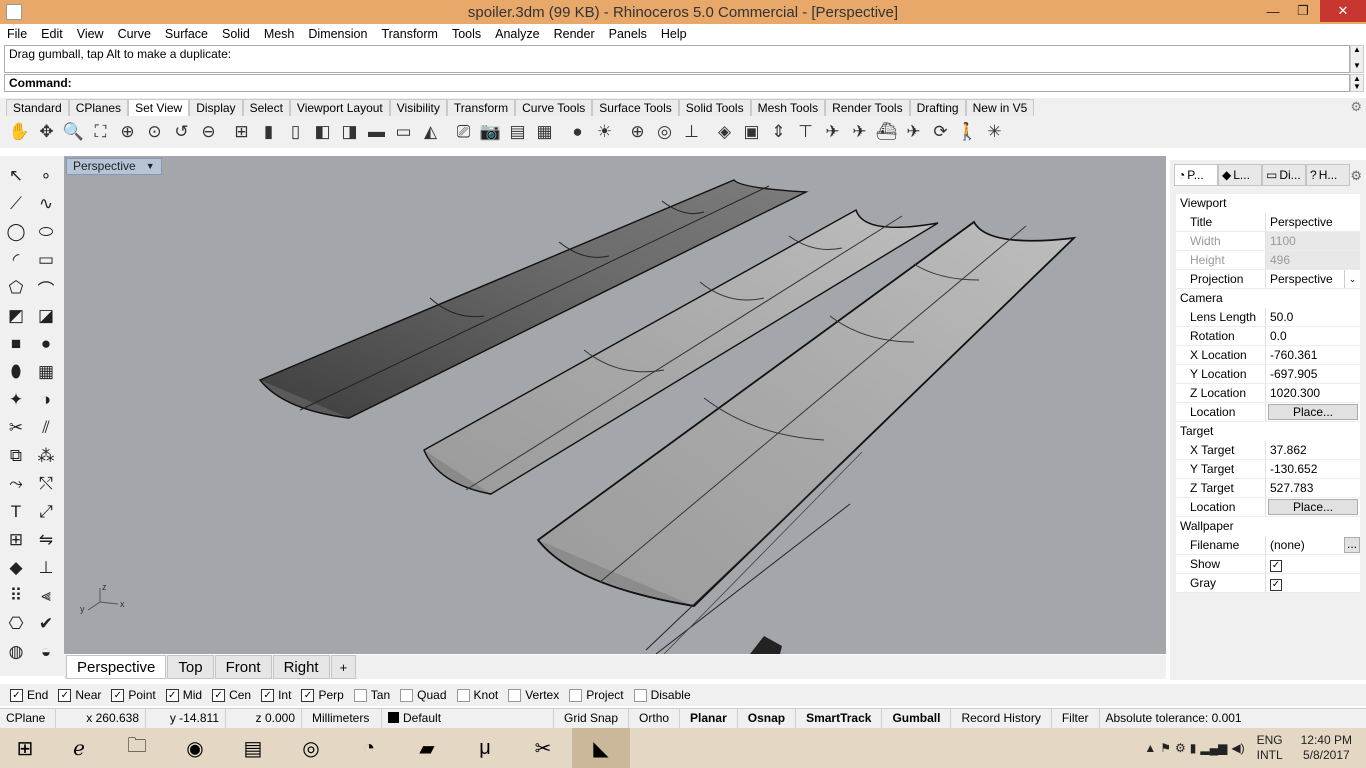  Describe the element at coordinates (1276, 566) in the screenshot. I see `checkbox: ✓` at that location.